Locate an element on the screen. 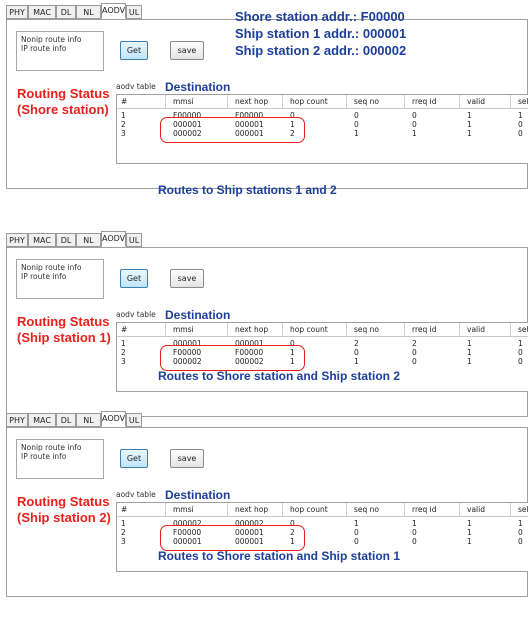  route-info-options: Nonip route info IP route info is located at coordinates (60, 51).